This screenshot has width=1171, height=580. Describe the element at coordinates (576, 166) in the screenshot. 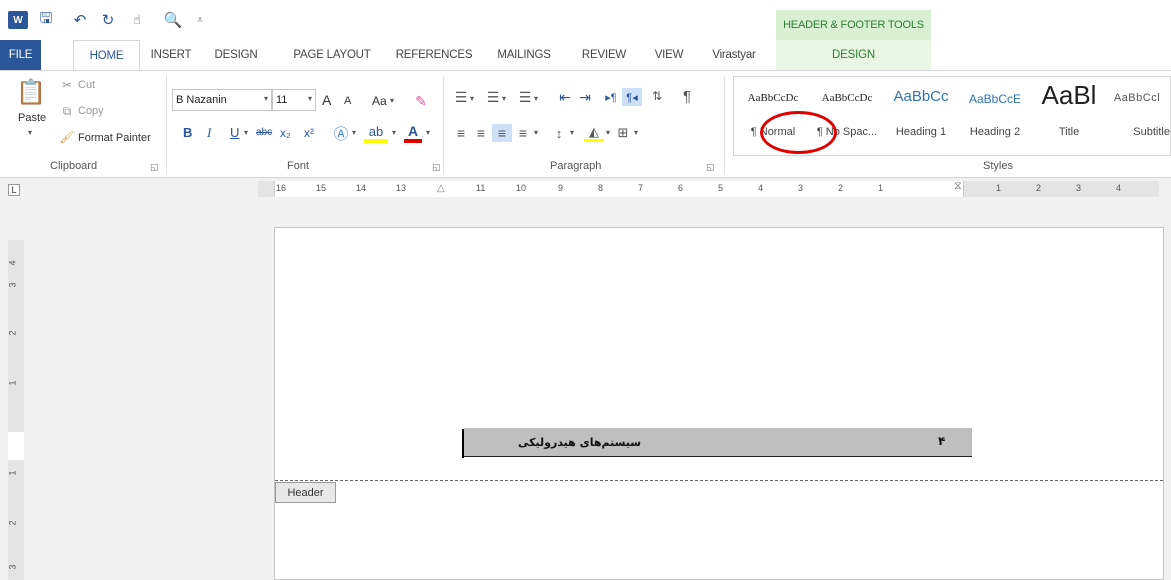

I see `group-label-paragraph: Paragraph` at that location.